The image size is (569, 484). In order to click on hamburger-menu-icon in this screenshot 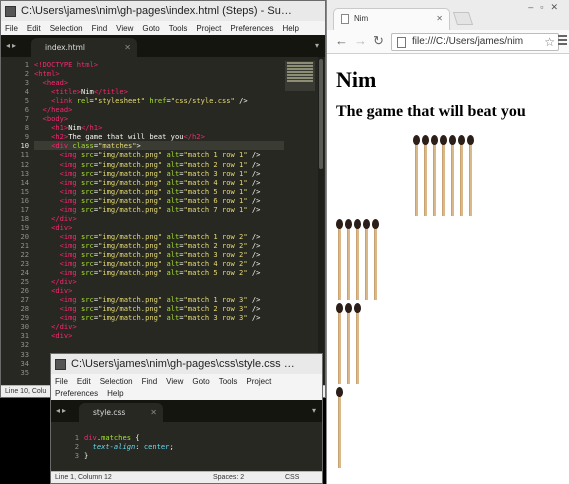, I will do `click(562, 41)`.